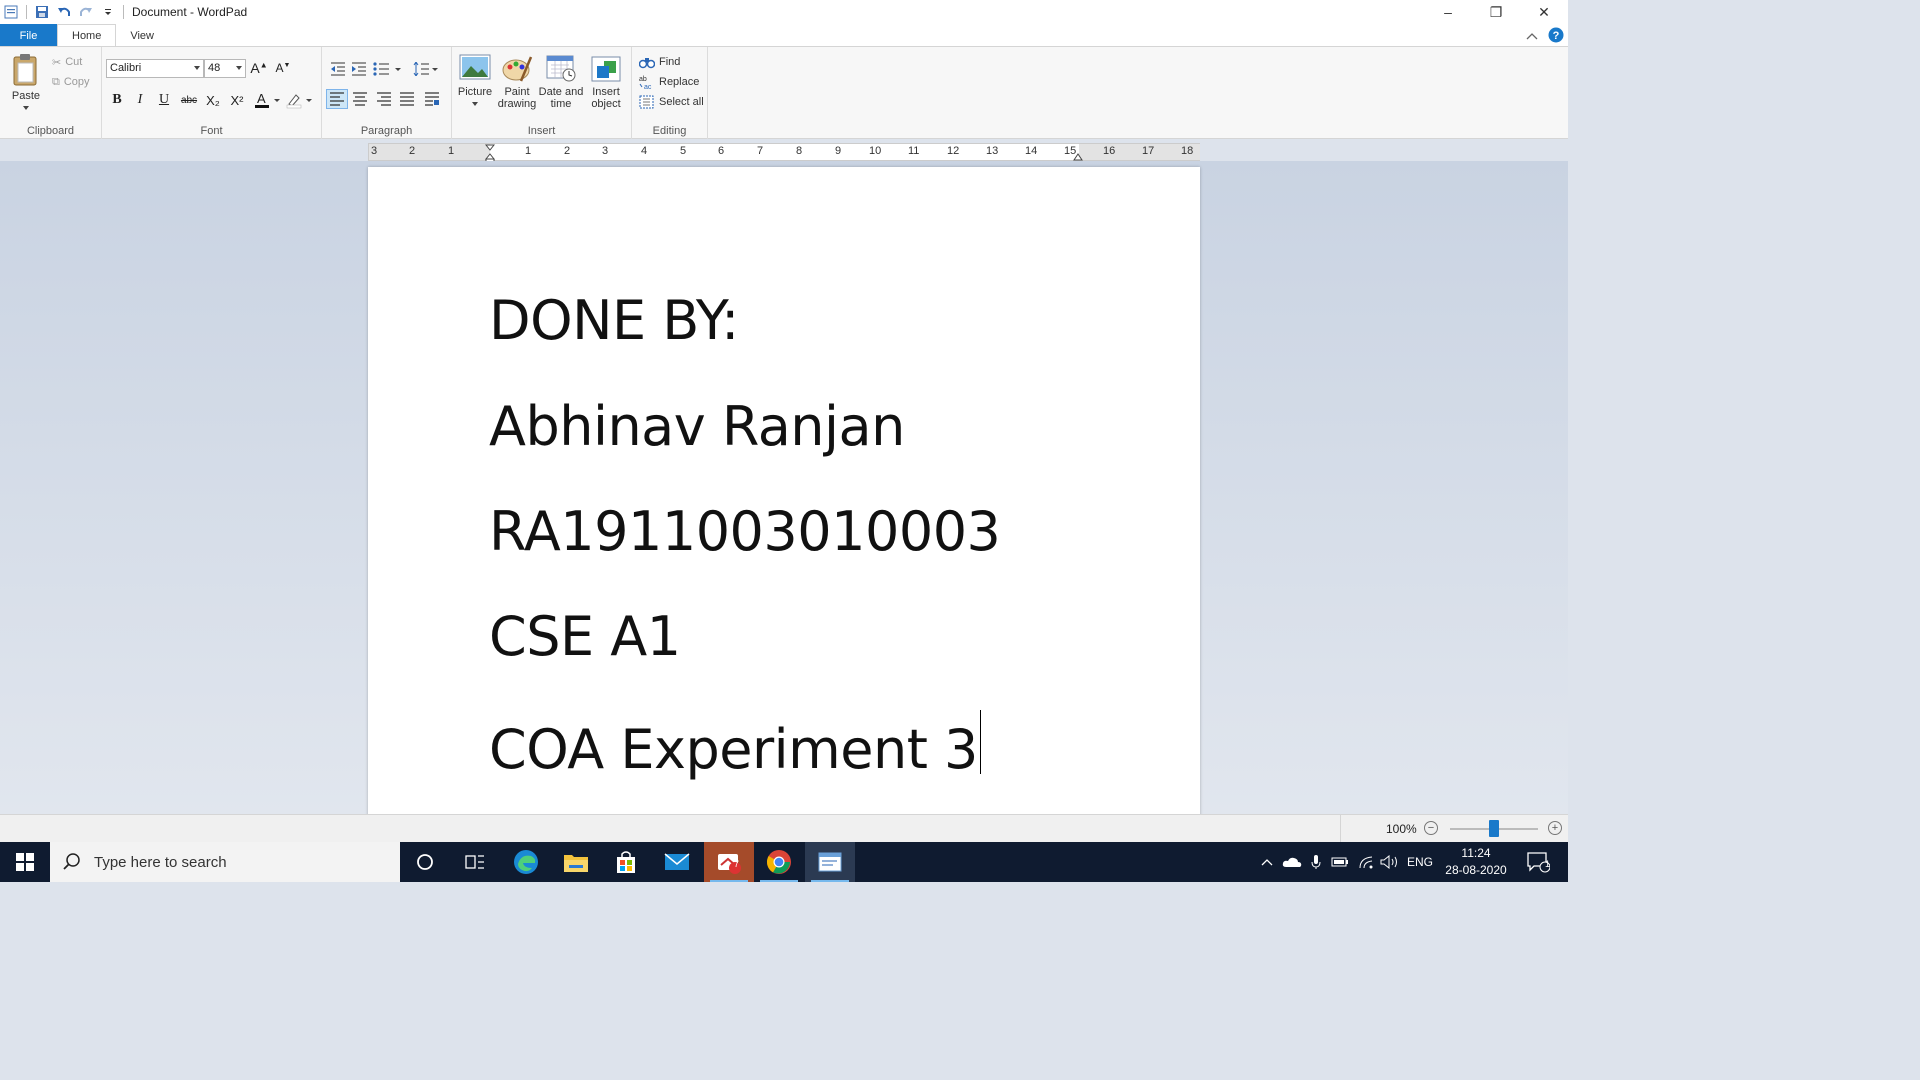 Image resolution: width=1920 pixels, height=1080 pixels. I want to click on text-color-button: A, so click(267, 100).